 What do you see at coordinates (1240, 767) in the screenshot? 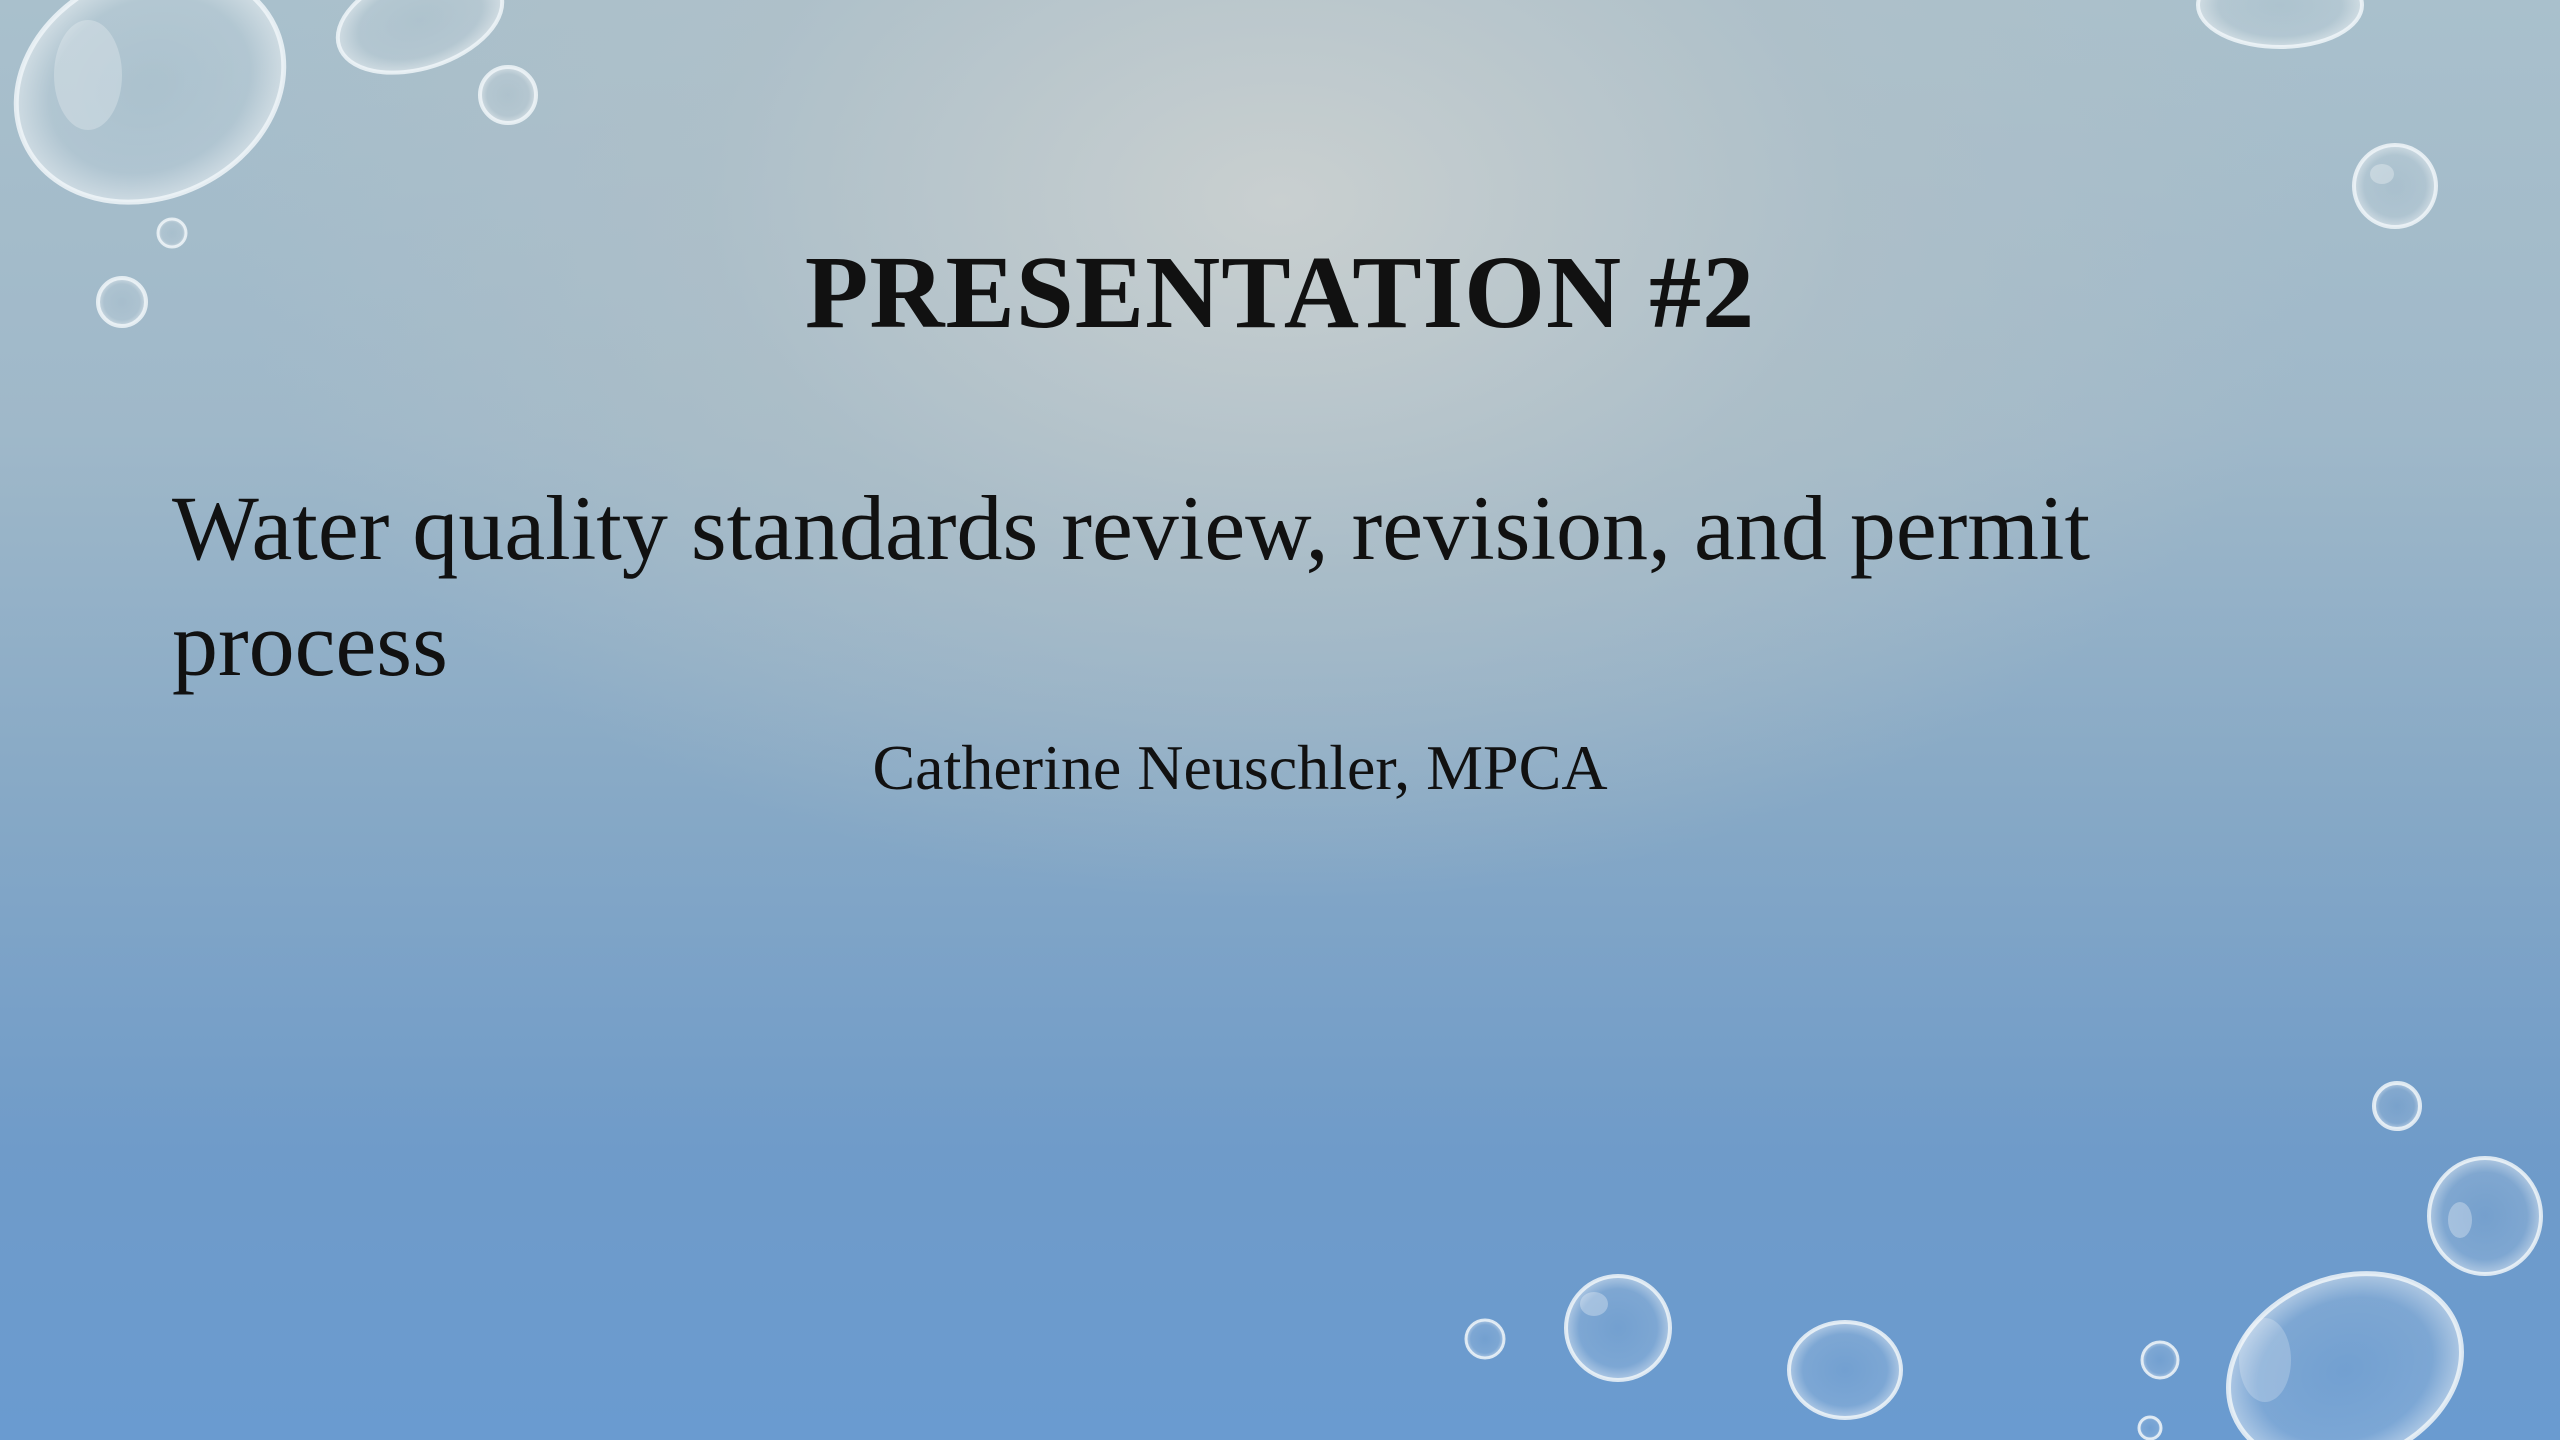
I see `slide-author: Catherine Neuschler, MPCA` at bounding box center [1240, 767].